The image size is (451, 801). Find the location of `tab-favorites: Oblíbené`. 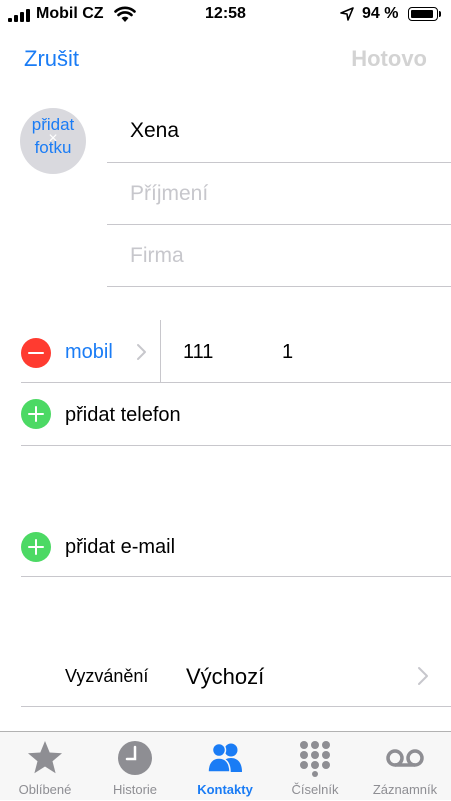

tab-favorites: Oblíbené is located at coordinates (45, 766).